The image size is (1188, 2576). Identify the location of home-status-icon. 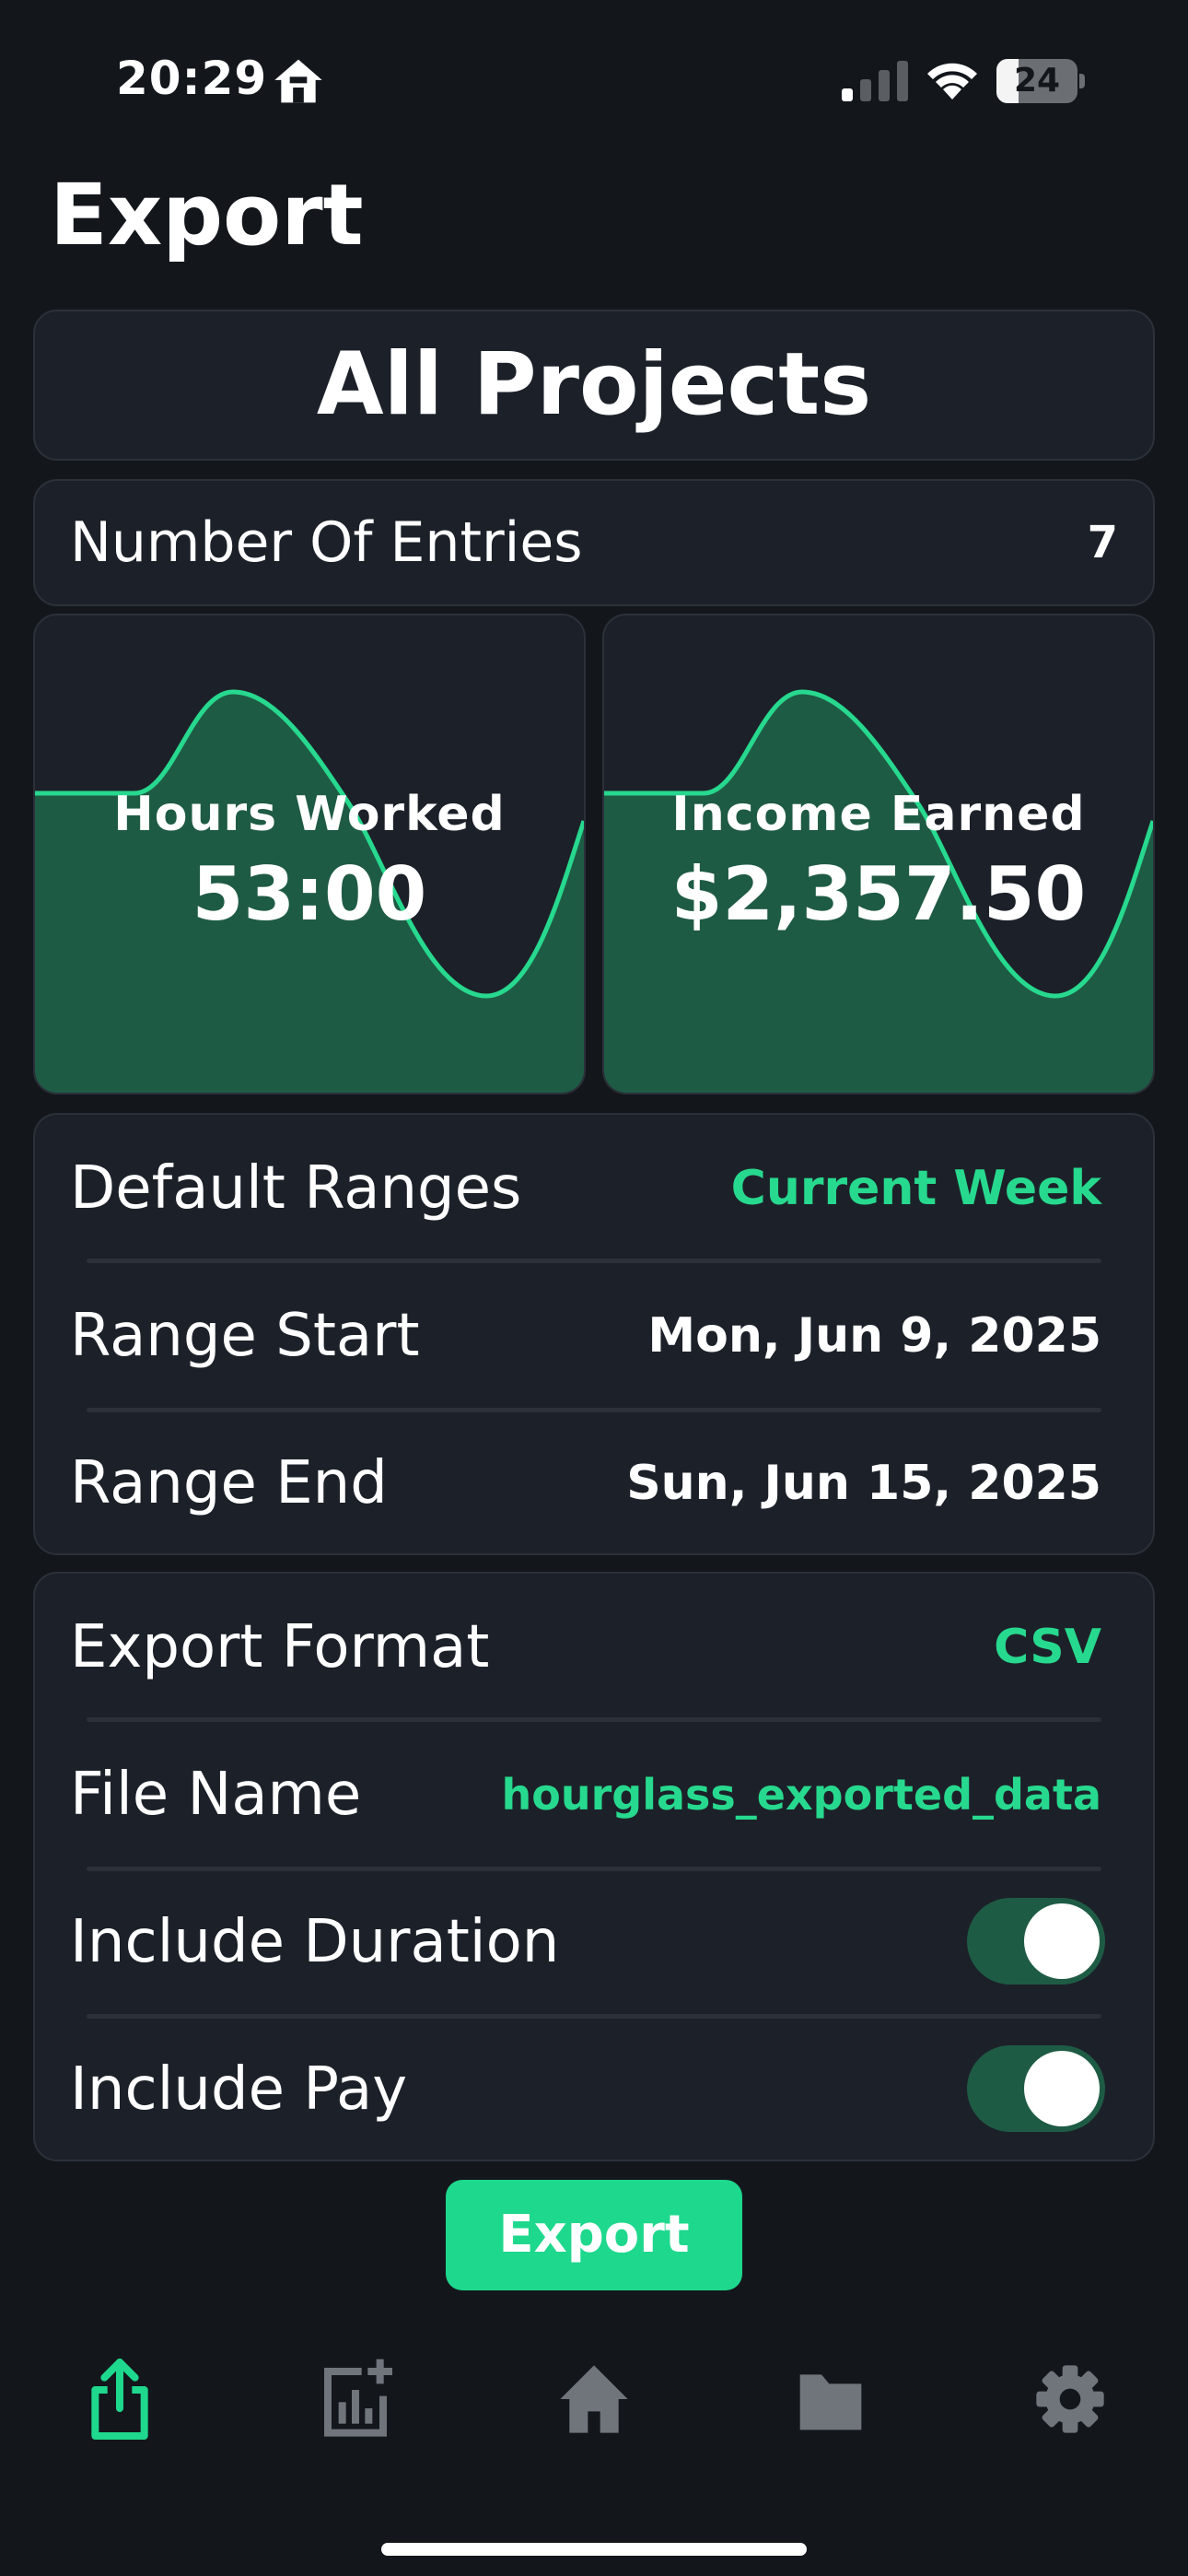
(298, 81).